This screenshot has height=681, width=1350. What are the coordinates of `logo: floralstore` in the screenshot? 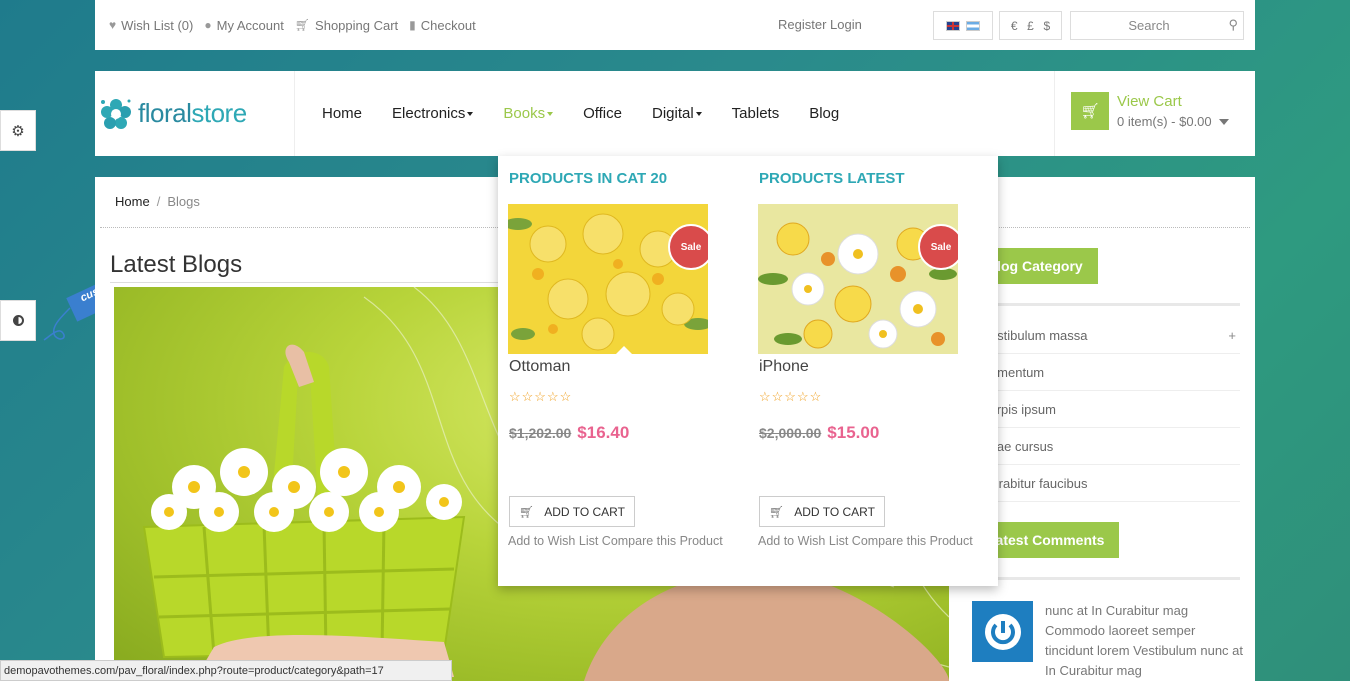 It's located at (195, 113).